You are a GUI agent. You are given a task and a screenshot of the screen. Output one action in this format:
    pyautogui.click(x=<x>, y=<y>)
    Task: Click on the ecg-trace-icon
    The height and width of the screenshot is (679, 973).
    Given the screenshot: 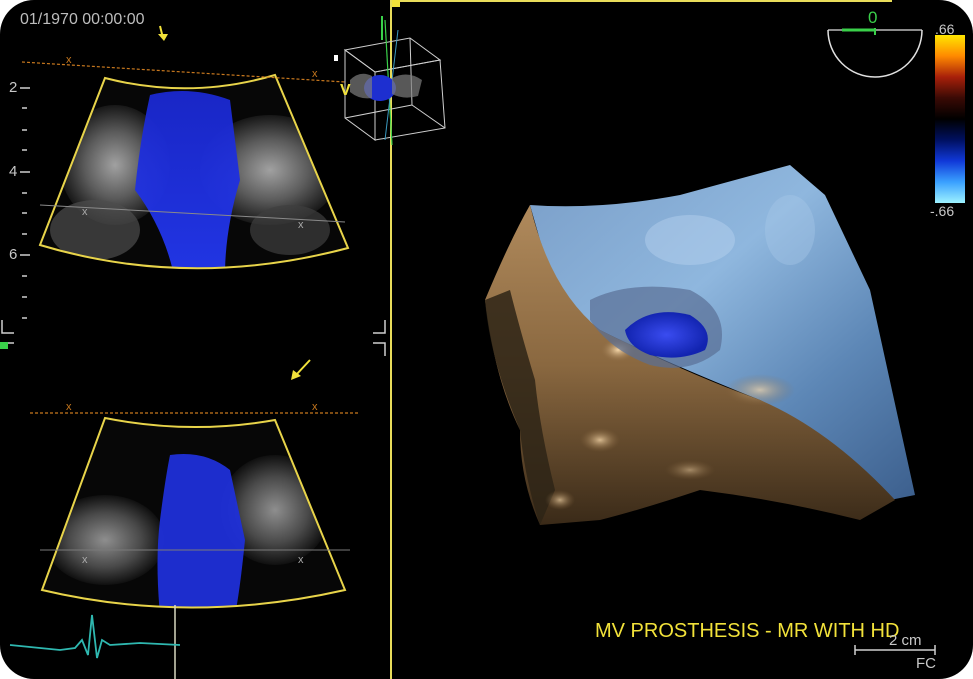 What is the action you would take?
    pyautogui.click(x=95, y=636)
    